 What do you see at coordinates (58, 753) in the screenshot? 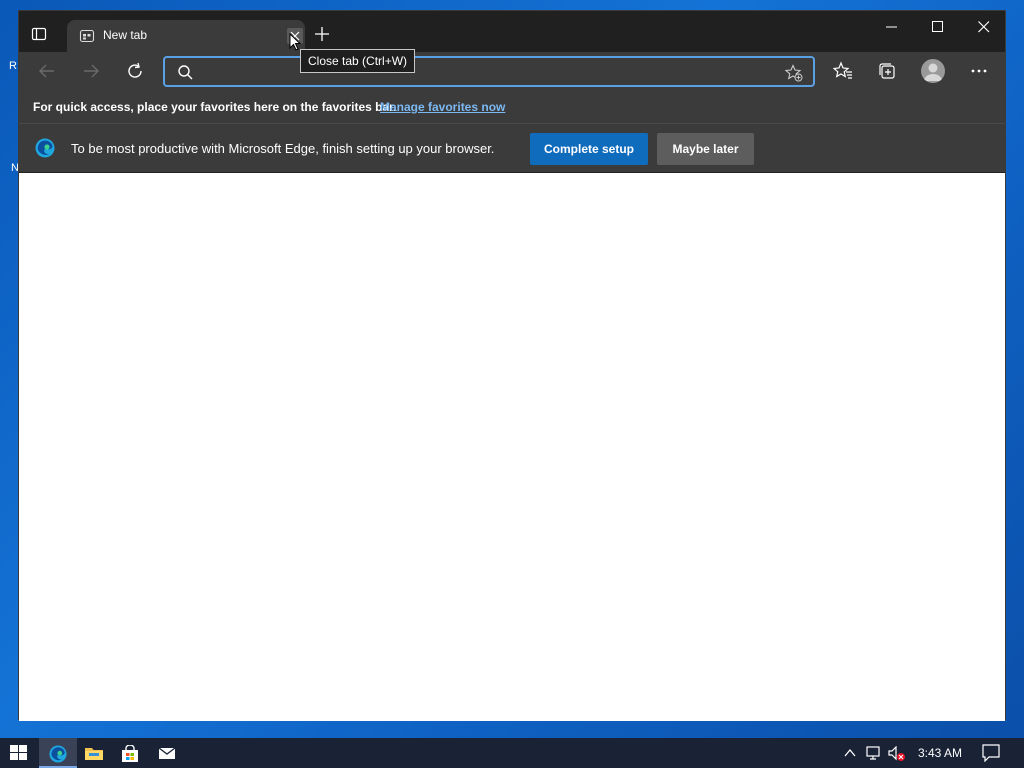
I see `taskbar-edge-icon` at bounding box center [58, 753].